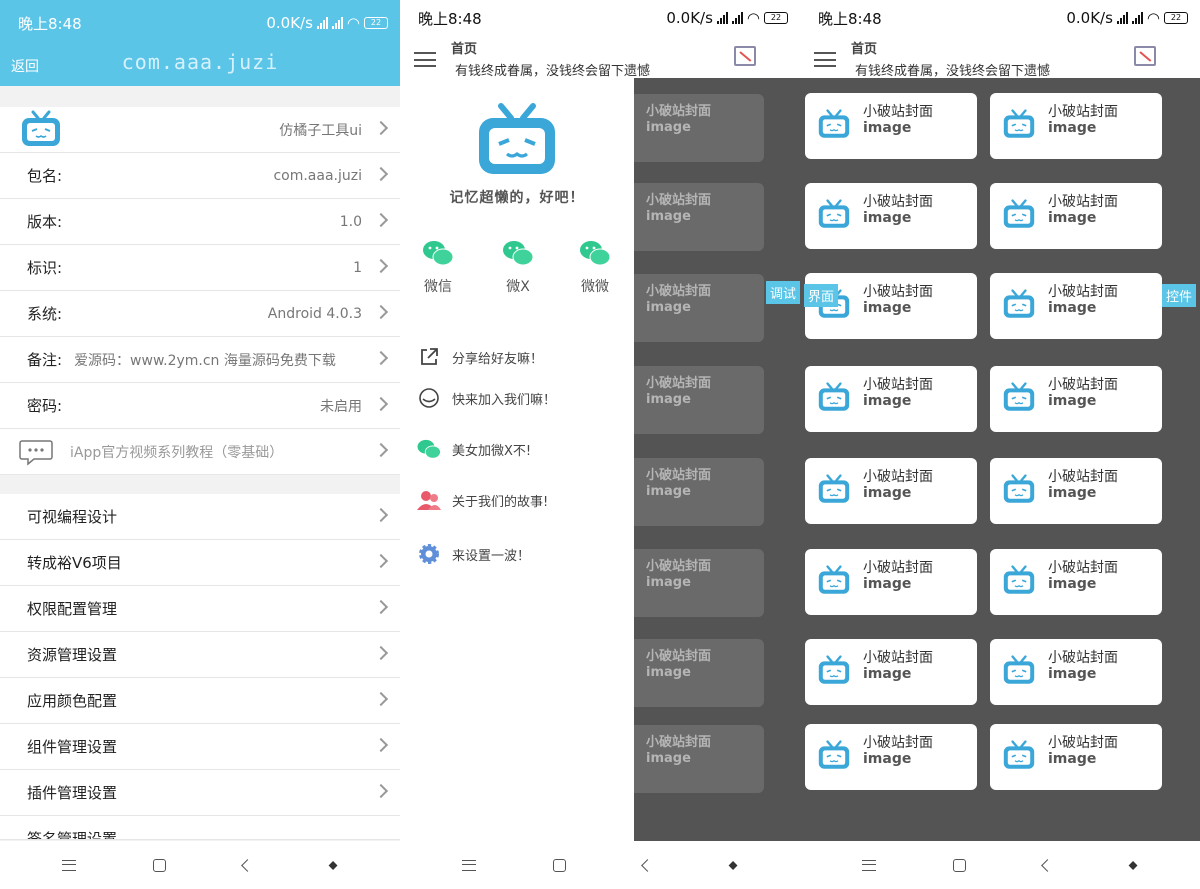  Describe the element at coordinates (177, 452) in the screenshot. I see `tutorial-label: iApp官方视频系列教程（零基础）` at that location.